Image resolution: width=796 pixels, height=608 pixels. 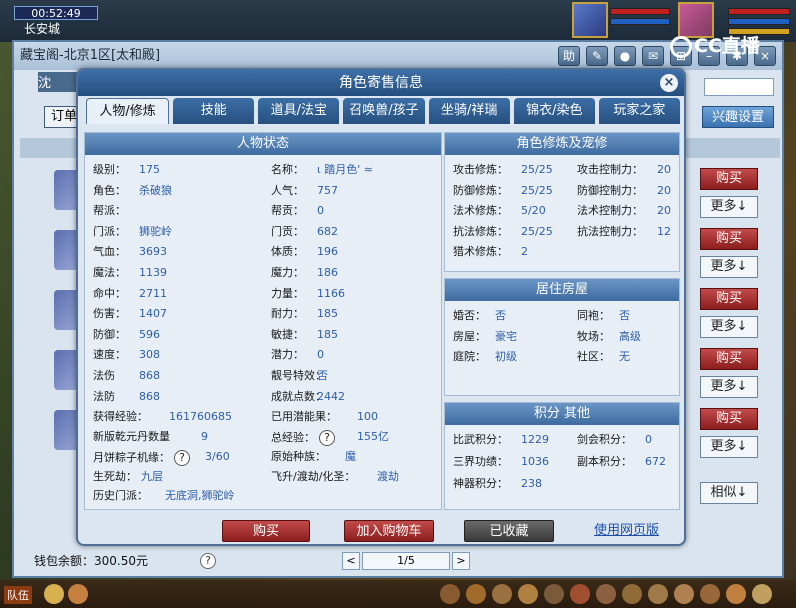 I want to click on collected-button: 已收藏, so click(x=509, y=531).